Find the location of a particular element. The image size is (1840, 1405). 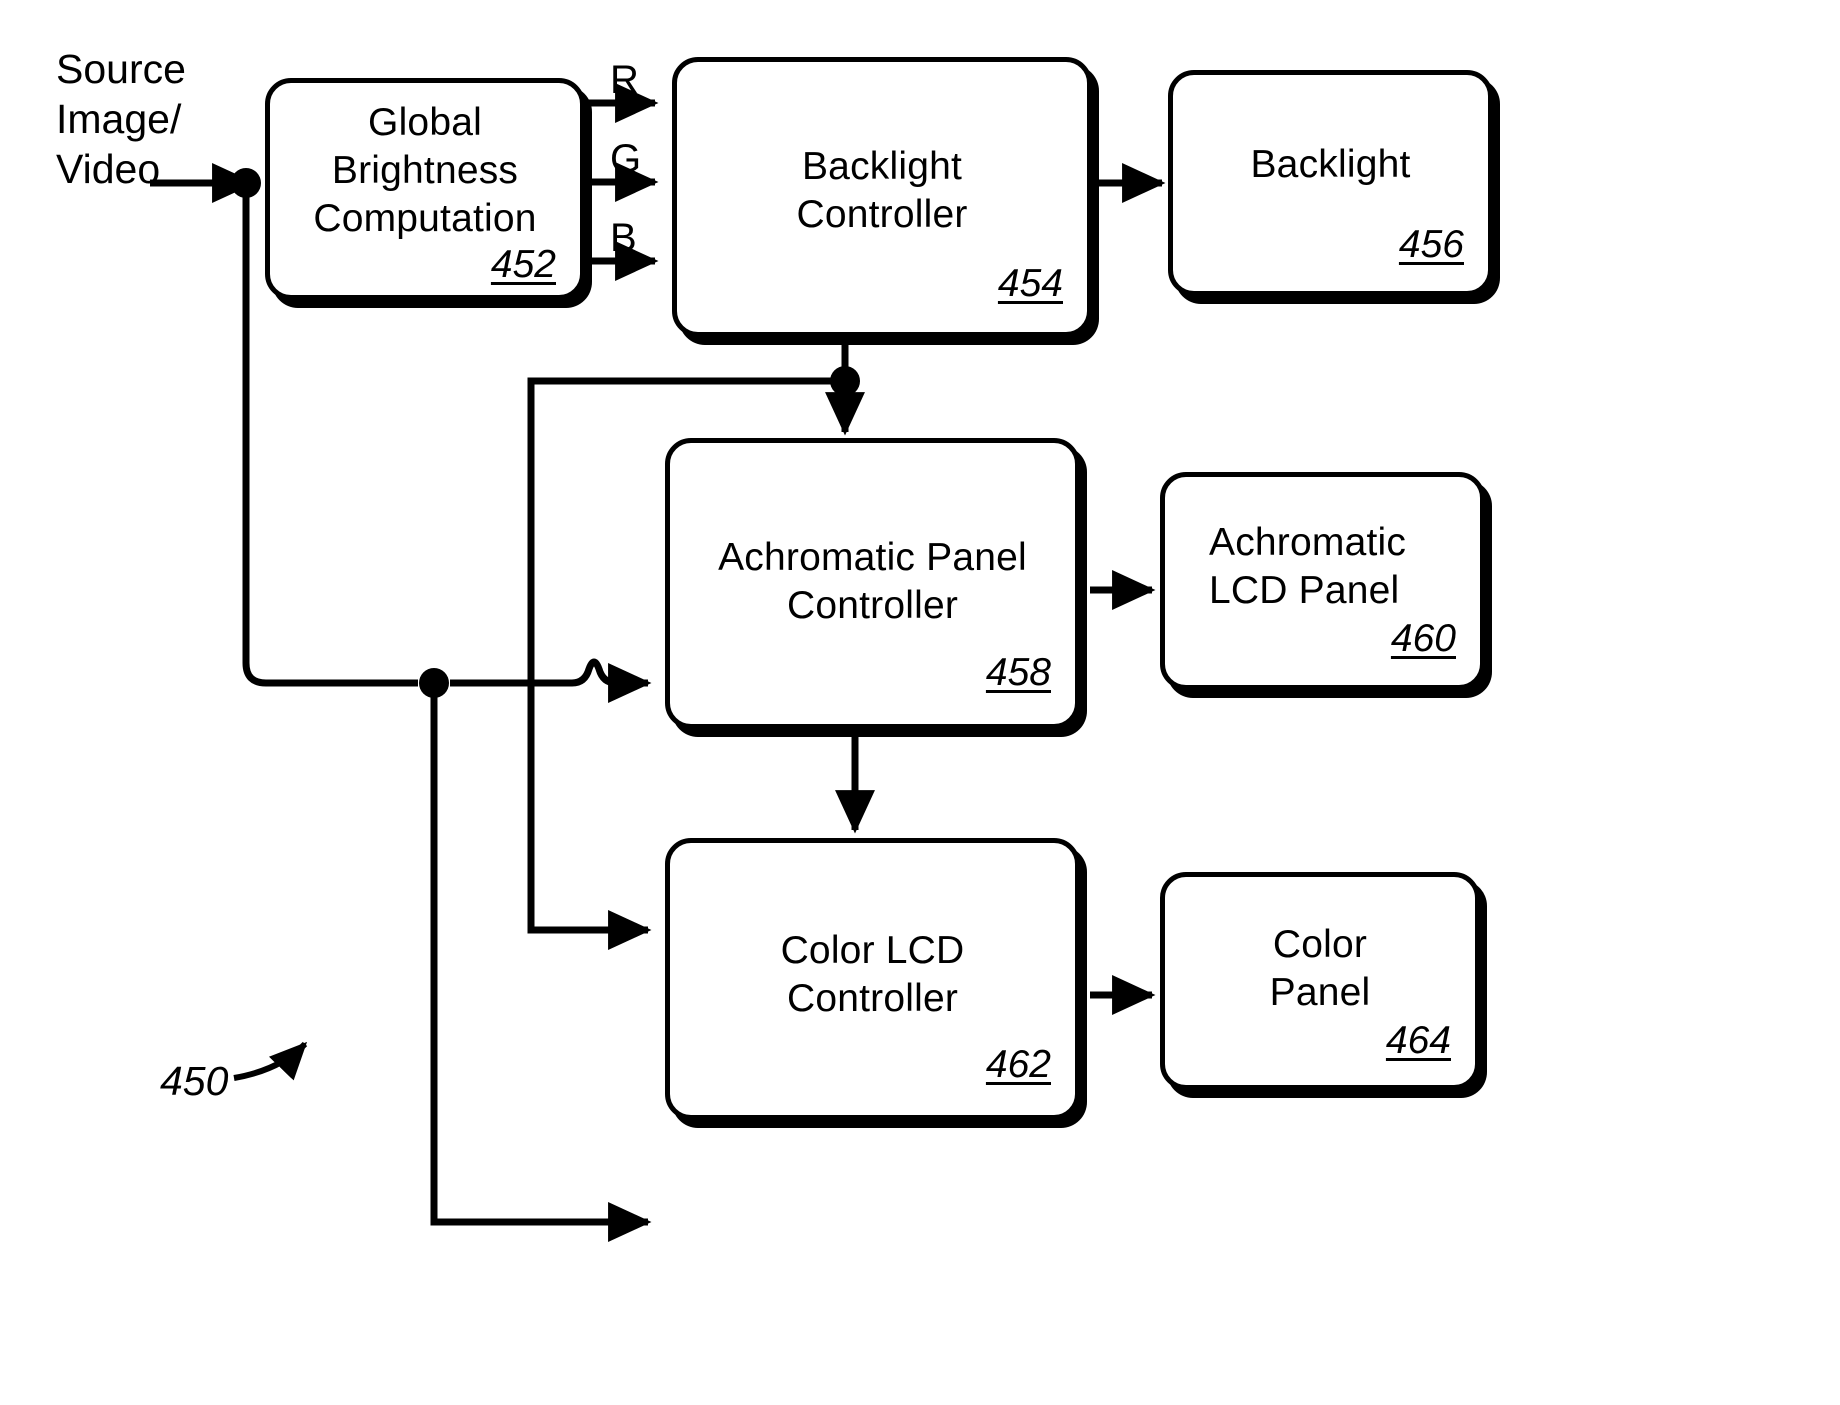

figure-reference-450: 450 is located at coordinates (194, 1081).